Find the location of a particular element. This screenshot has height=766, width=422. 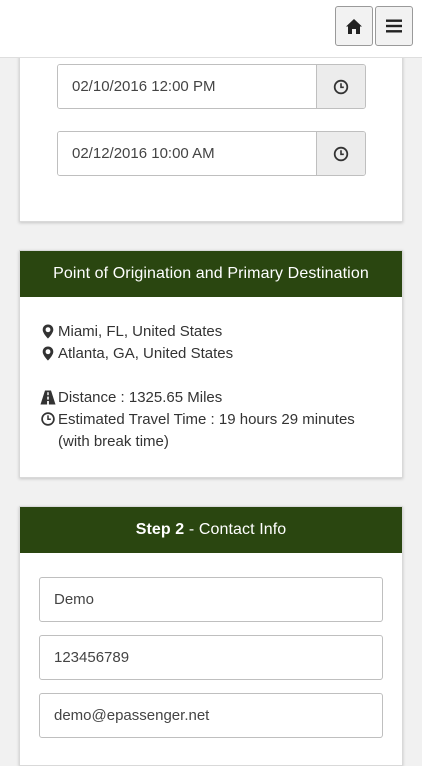

distance-text: Distance : 1325.65 Miles is located at coordinates (140, 397).